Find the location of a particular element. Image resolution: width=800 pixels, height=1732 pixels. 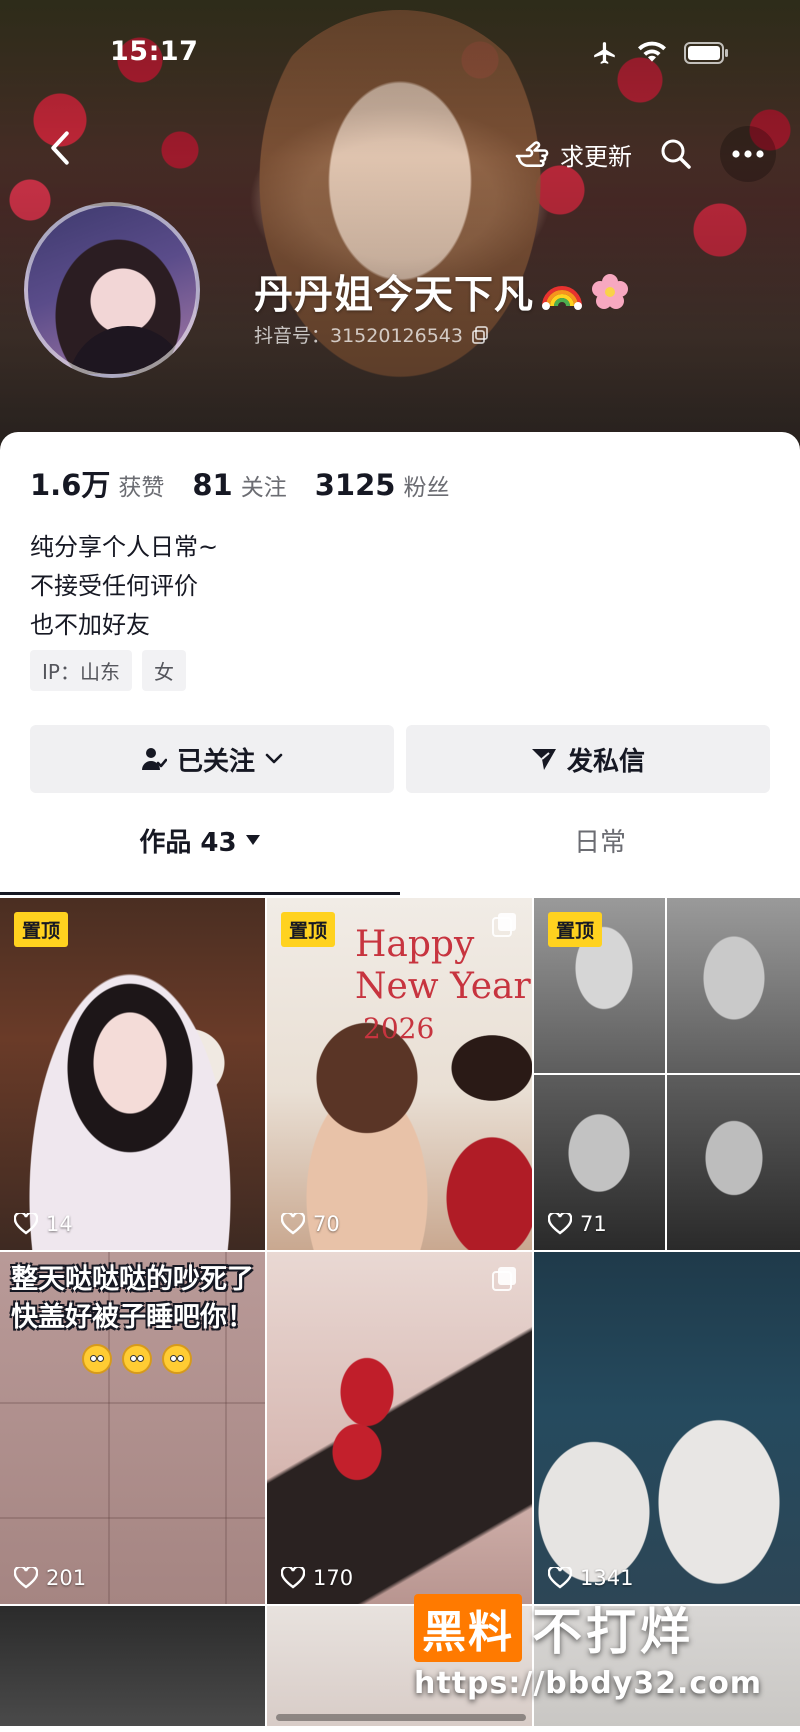

stat-following-value: 81 is located at coordinates (212, 485).